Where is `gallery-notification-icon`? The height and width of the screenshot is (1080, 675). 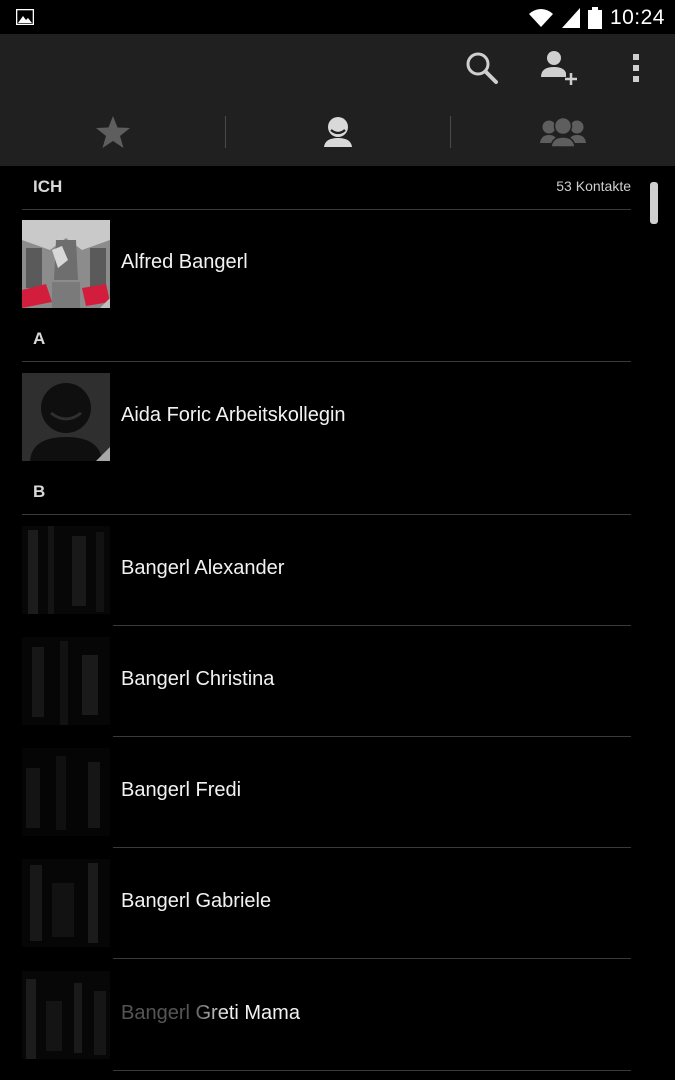 gallery-notification-icon is located at coordinates (25, 17).